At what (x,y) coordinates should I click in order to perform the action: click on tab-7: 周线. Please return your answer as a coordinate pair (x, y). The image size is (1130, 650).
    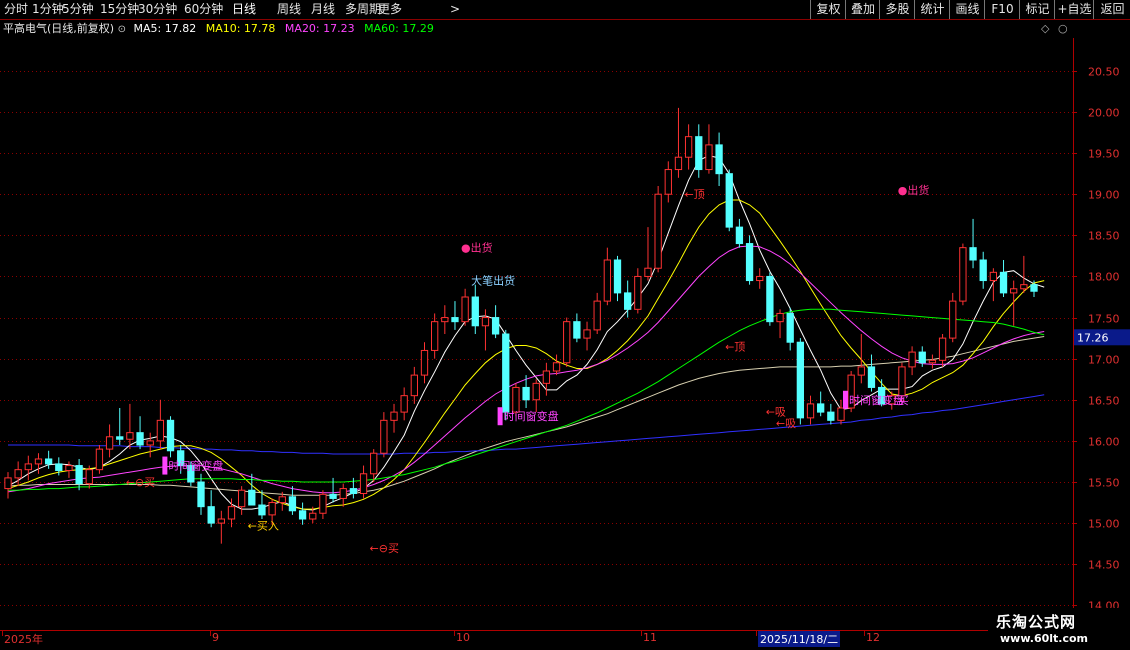
    Looking at the image, I should click on (289, 9).